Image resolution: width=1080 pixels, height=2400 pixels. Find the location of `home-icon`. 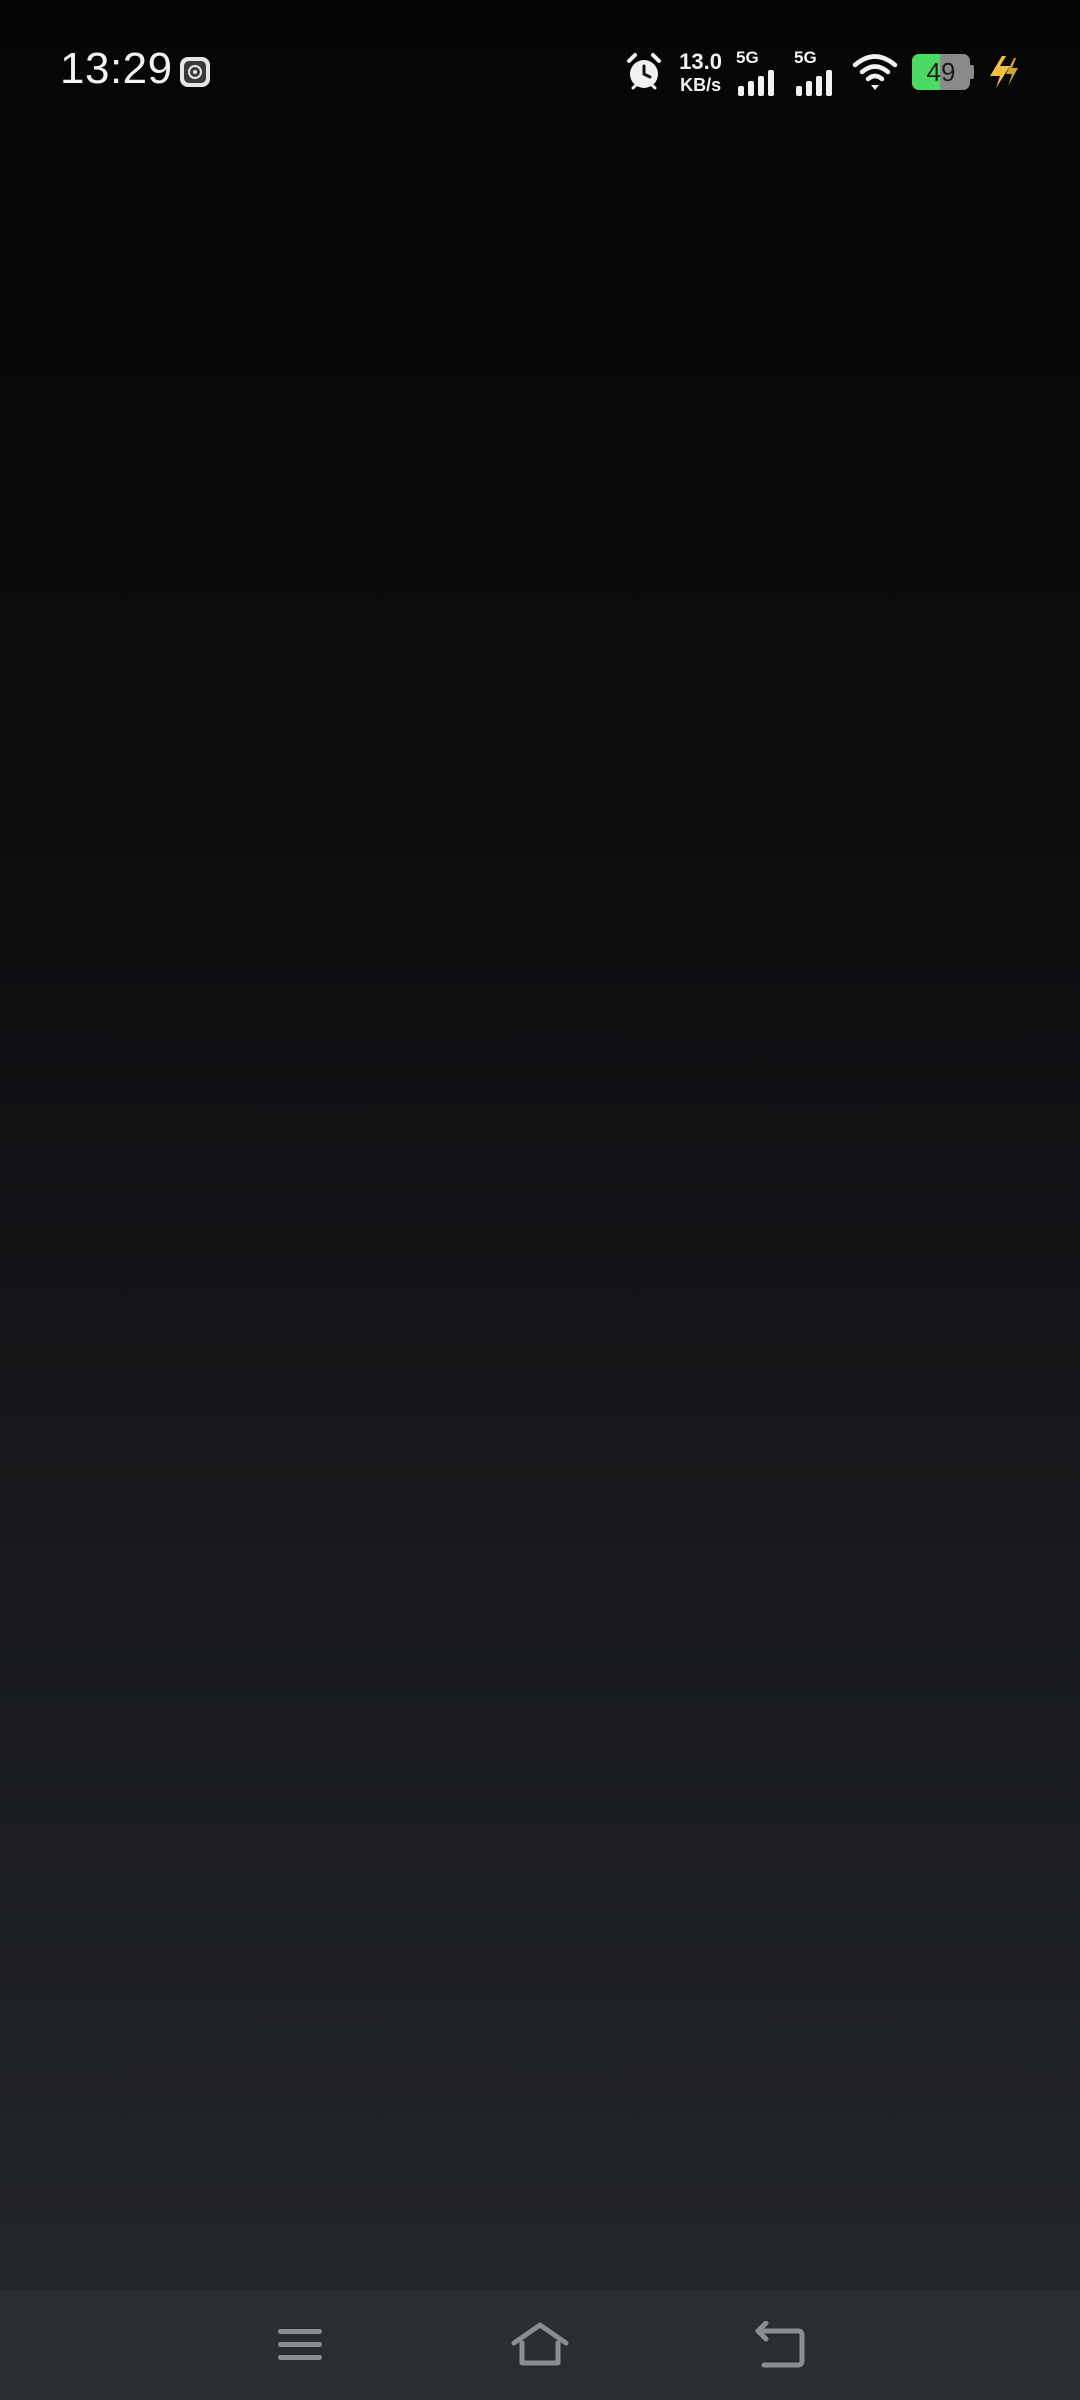

home-icon is located at coordinates (540, 2344).